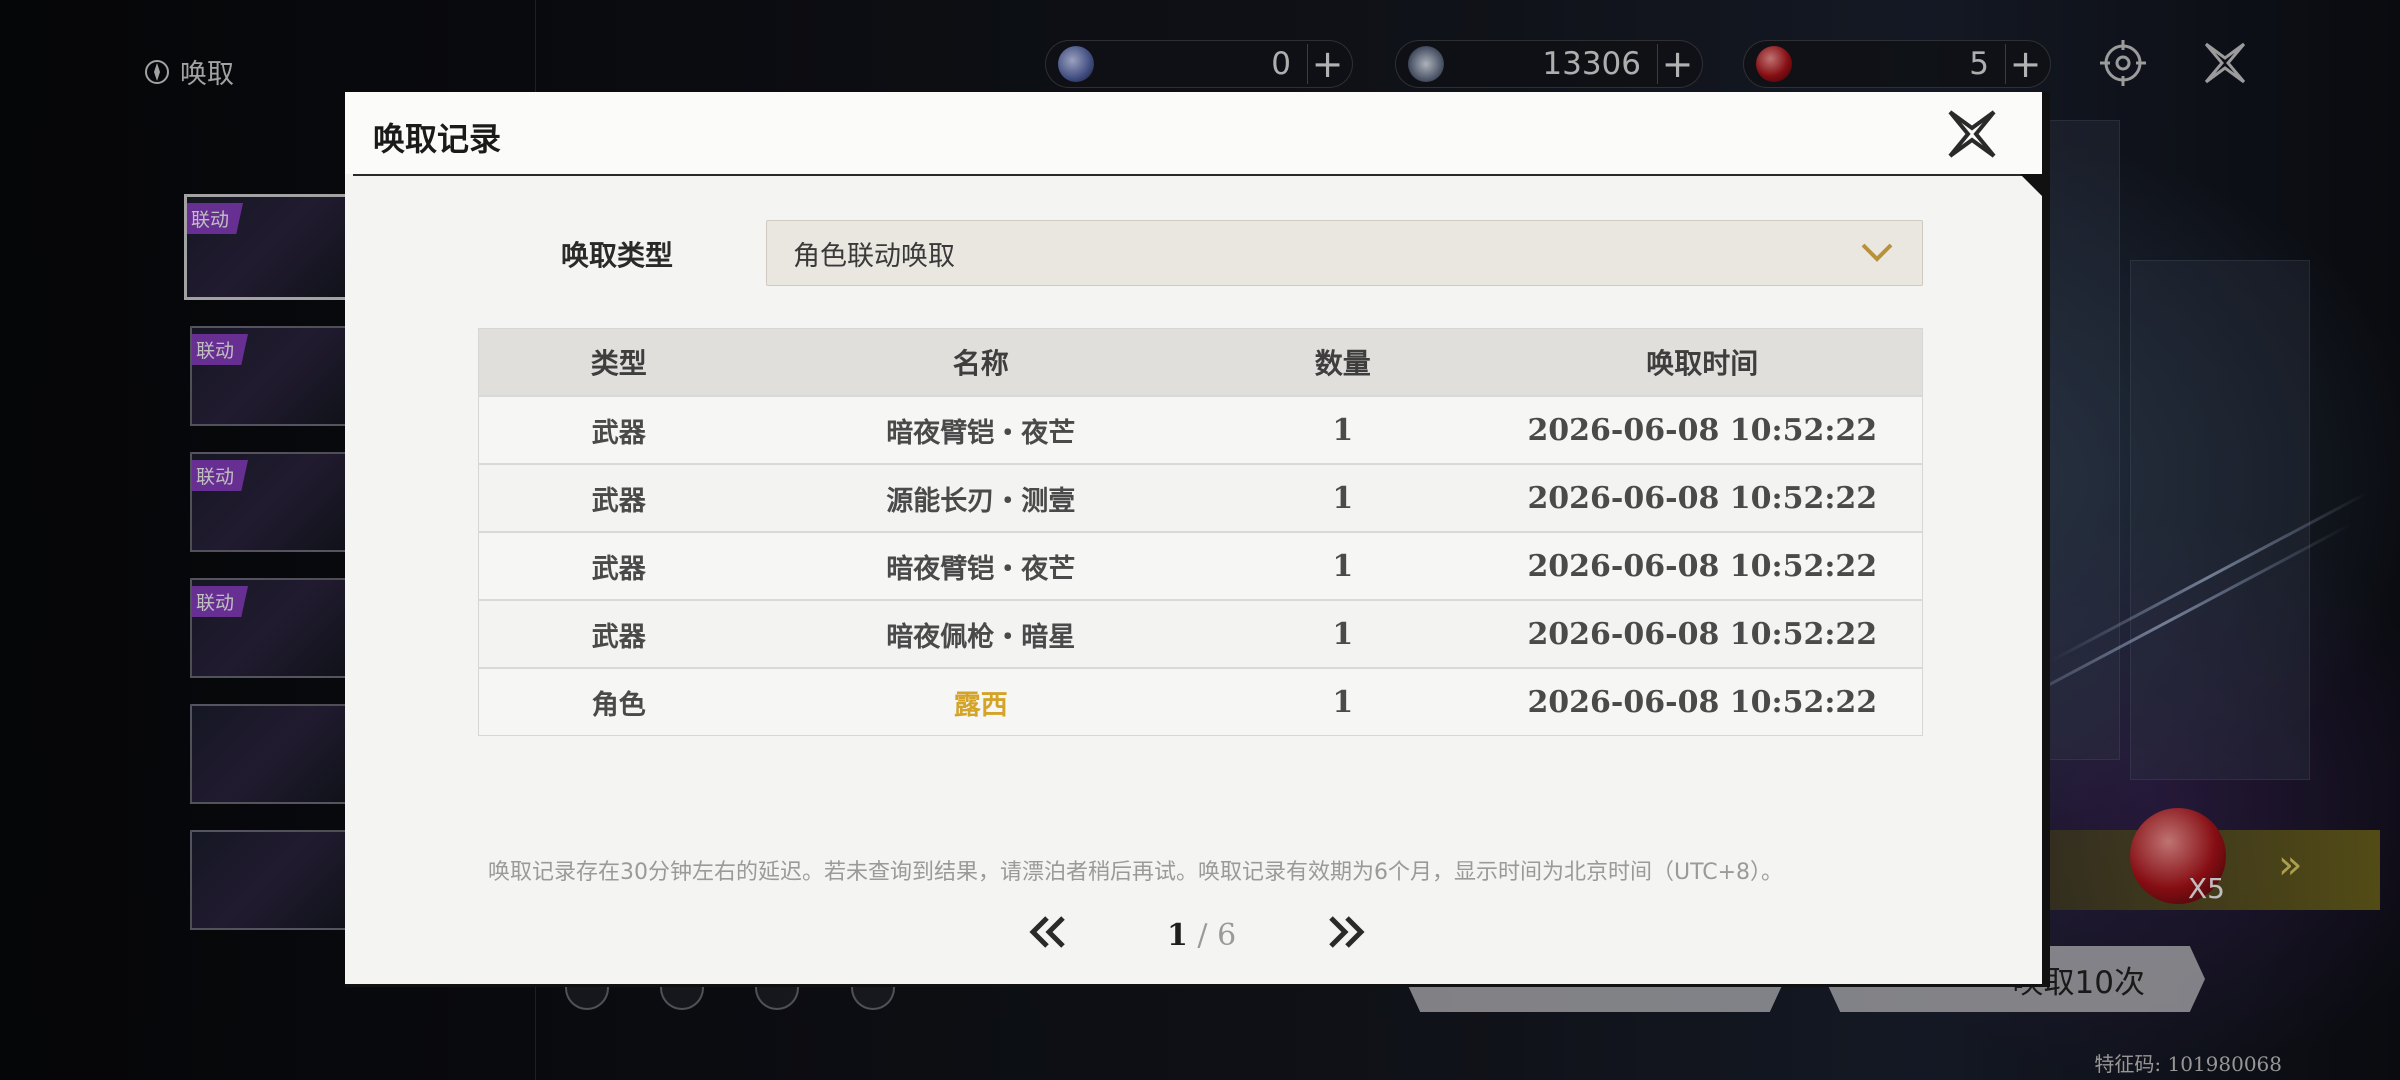 The height and width of the screenshot is (1080, 2400). I want to click on pull-type-label: 唤取类型, so click(617, 255).